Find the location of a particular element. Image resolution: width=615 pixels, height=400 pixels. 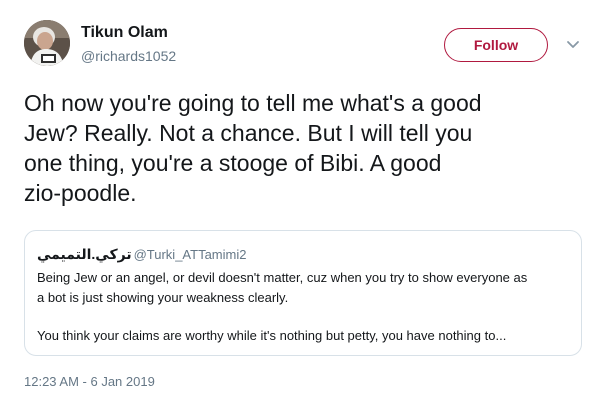

quoted-author-handle: @Turki_ATTamimi2 is located at coordinates (190, 254).